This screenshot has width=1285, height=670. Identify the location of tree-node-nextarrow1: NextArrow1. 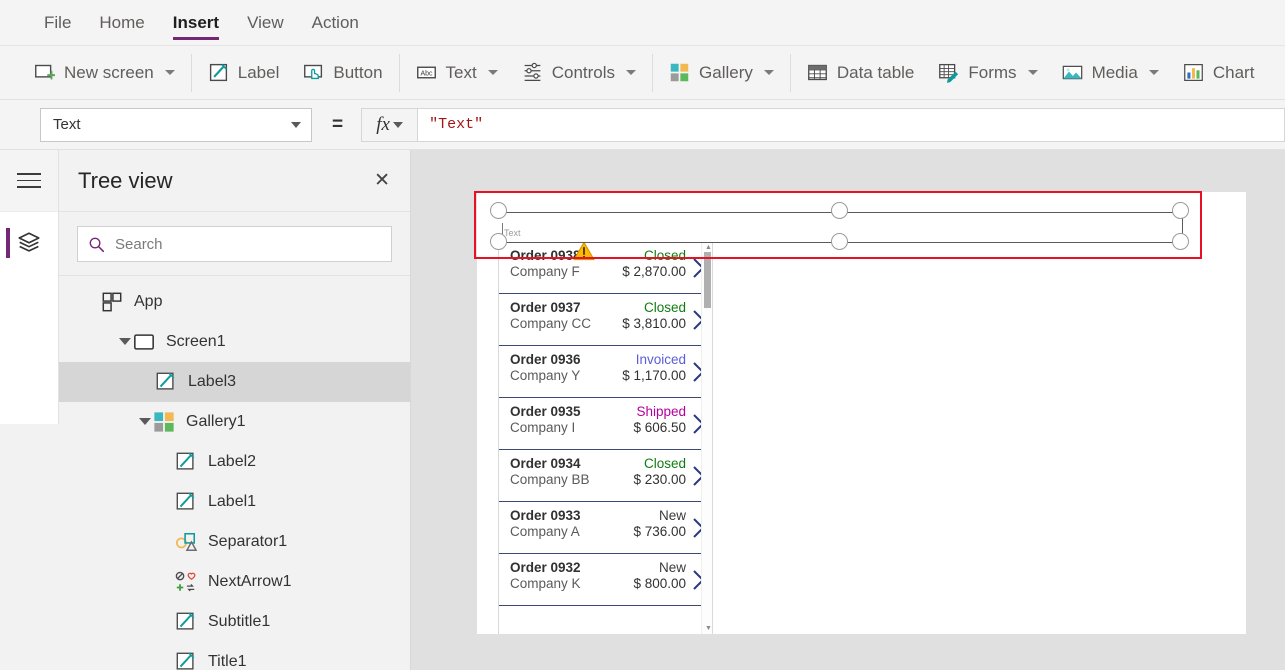
(234, 582).